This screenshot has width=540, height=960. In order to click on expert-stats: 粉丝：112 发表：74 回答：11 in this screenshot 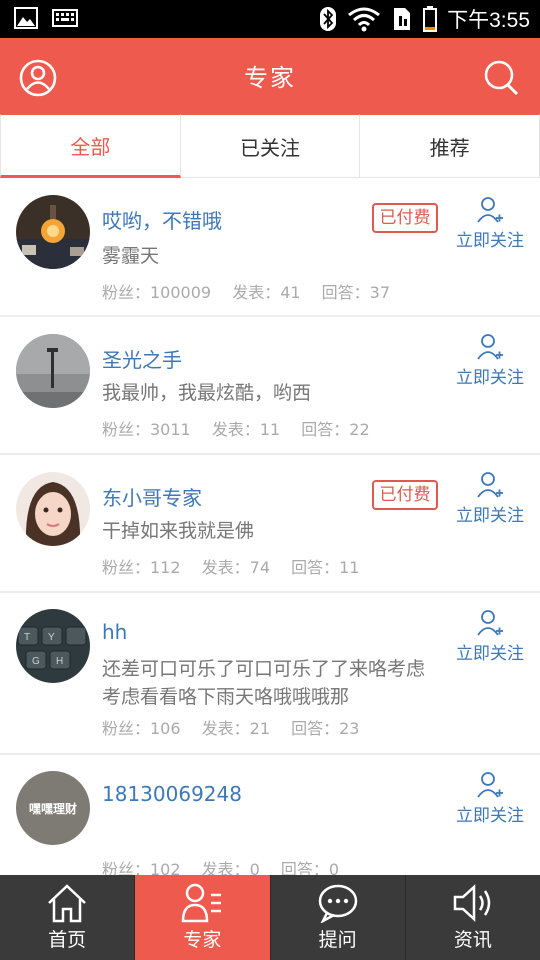, I will do `click(238, 566)`.